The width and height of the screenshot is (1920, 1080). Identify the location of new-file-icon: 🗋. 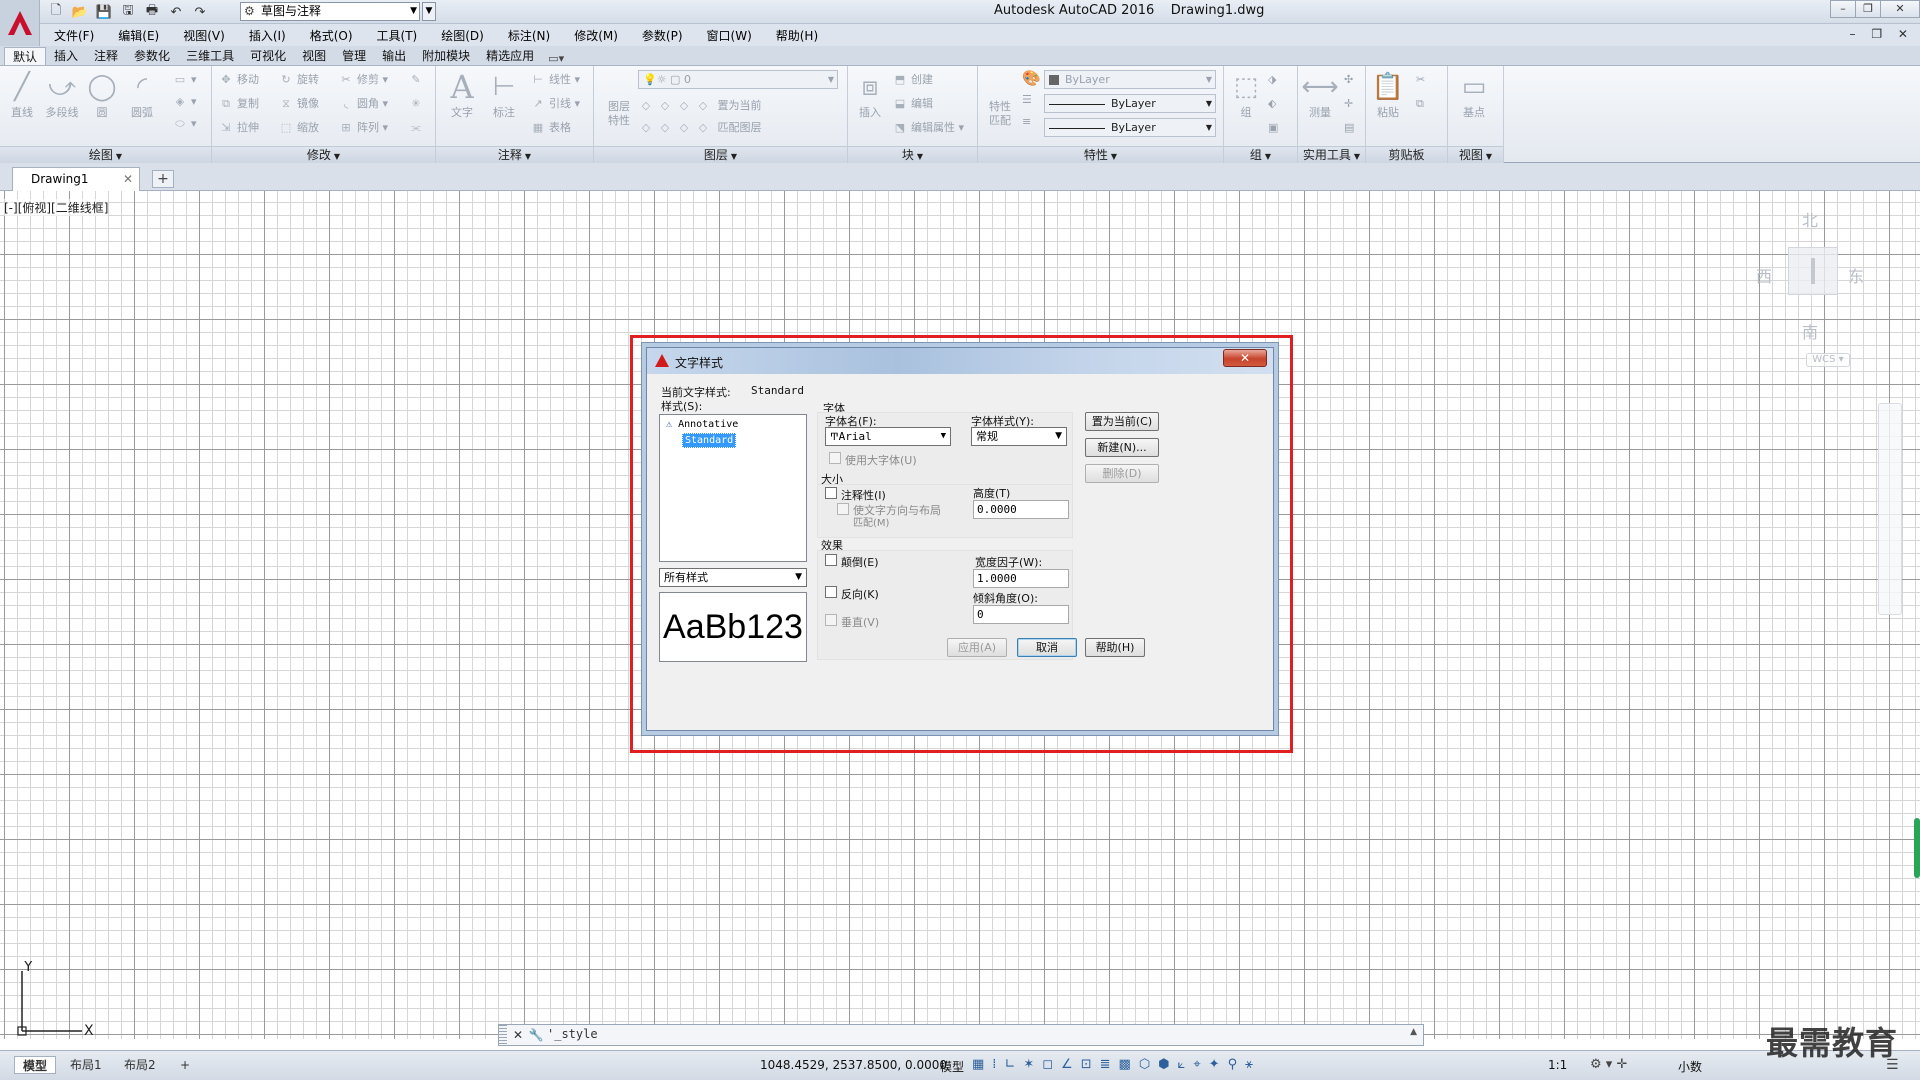
(56, 12).